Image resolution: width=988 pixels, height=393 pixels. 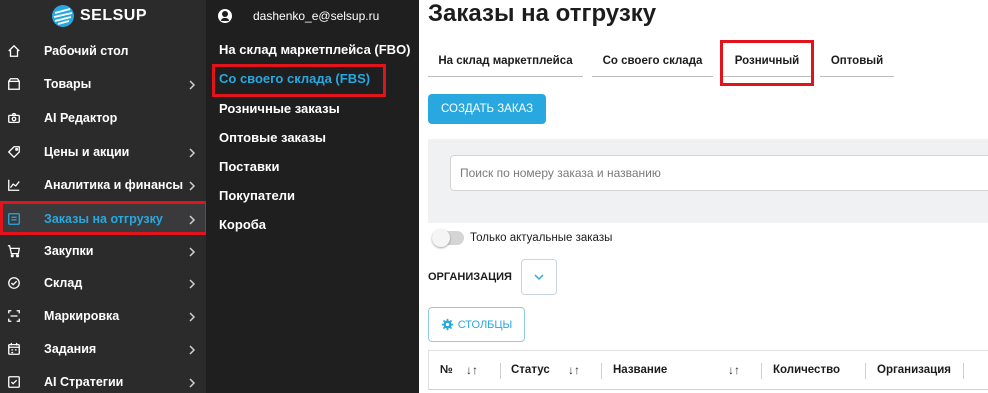 I want to click on sidebar-item-marking: Маркировка, so click(x=103, y=315).